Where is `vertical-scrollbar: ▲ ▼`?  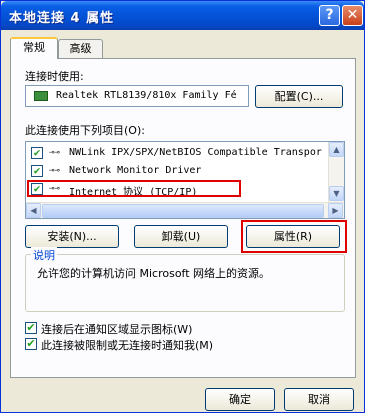
vertical-scrollbar: ▲ ▼ is located at coordinates (336, 172).